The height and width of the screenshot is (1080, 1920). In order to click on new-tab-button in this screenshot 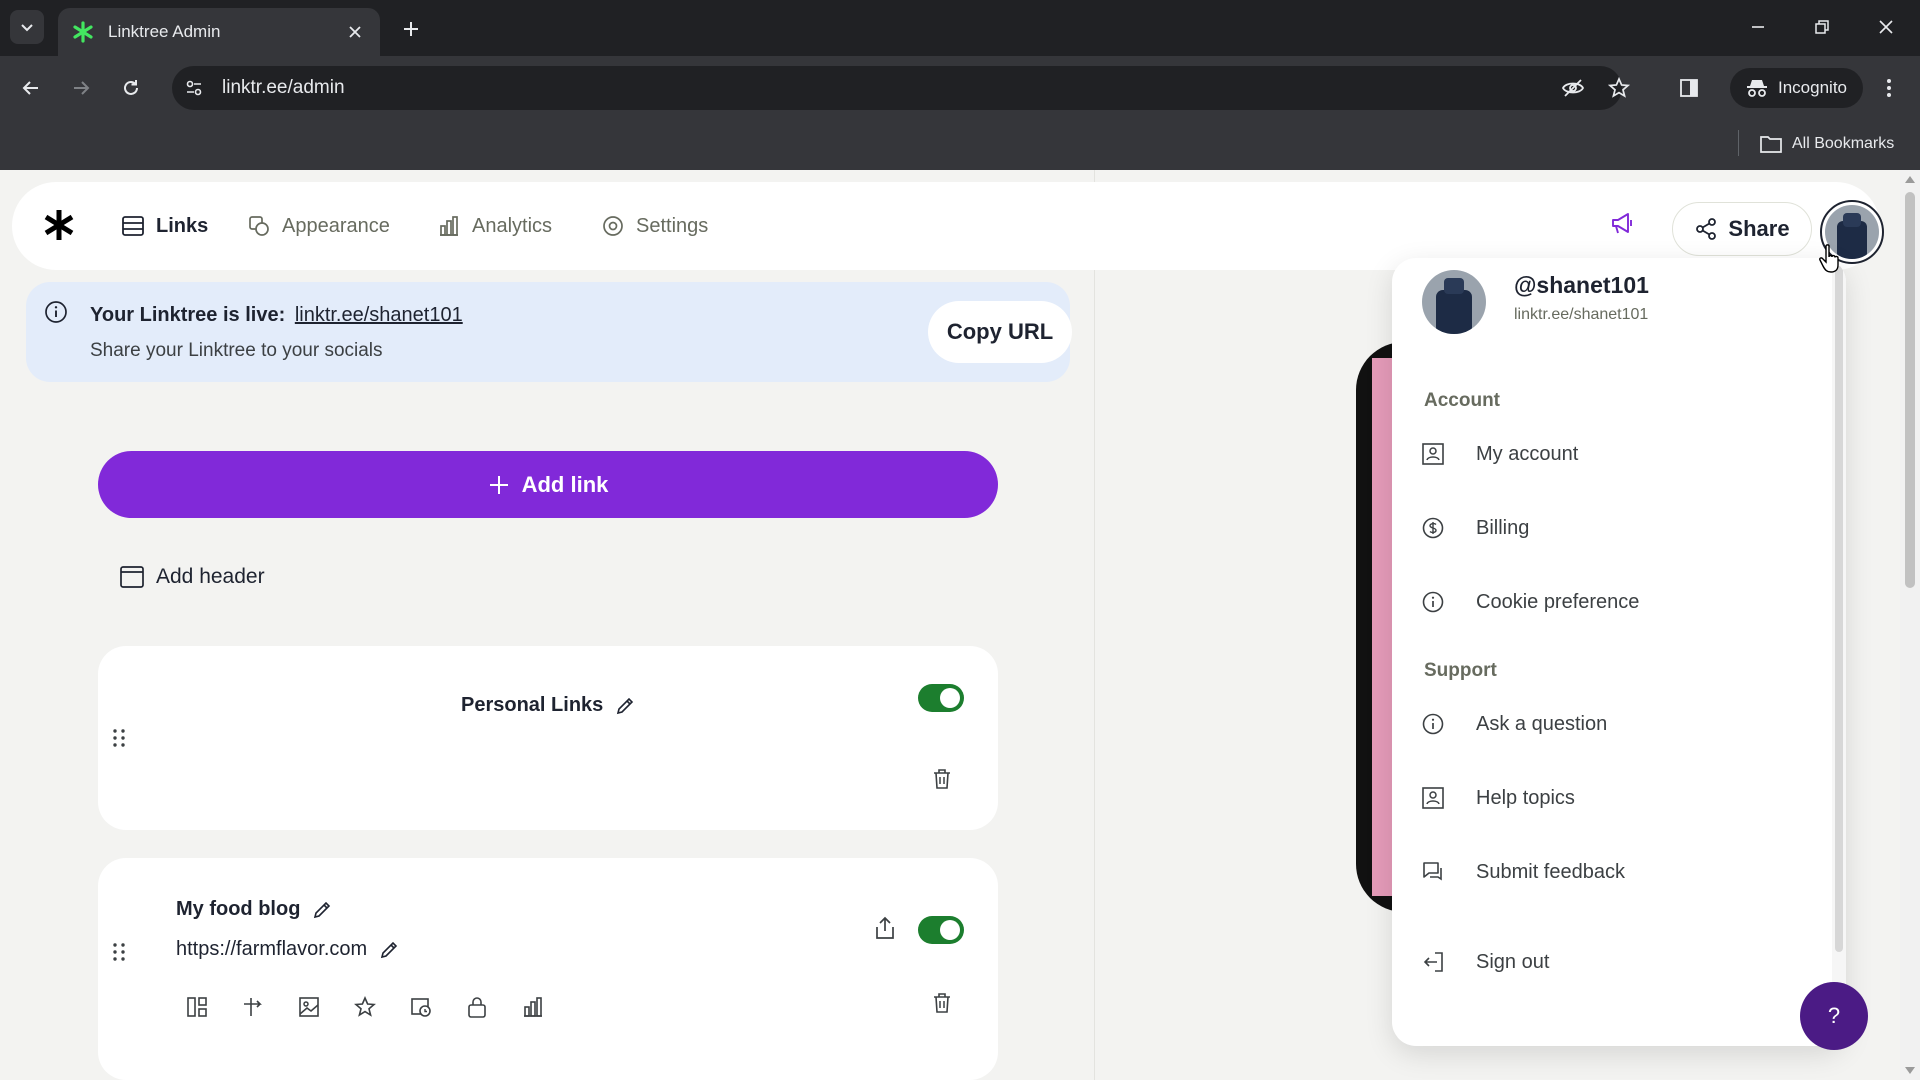, I will do `click(411, 29)`.